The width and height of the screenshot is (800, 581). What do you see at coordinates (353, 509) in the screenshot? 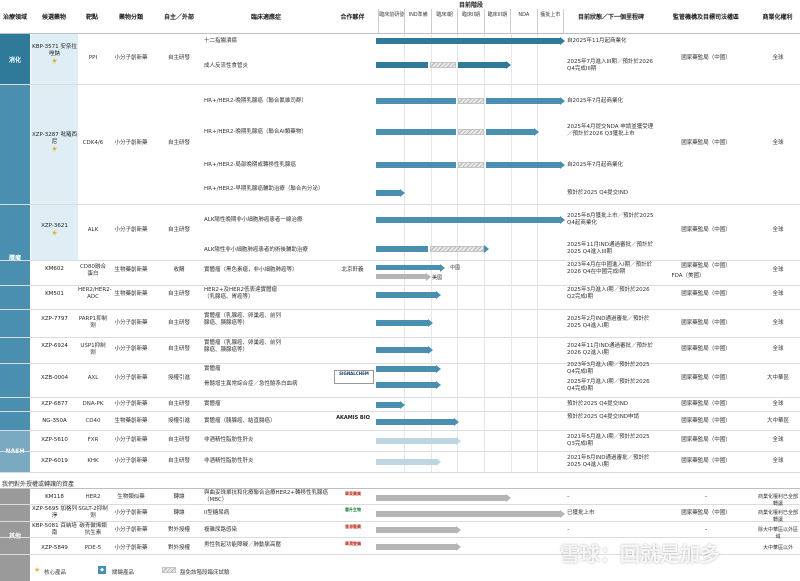
I see `partner-logo-2: 惠升生物` at bounding box center [353, 509].